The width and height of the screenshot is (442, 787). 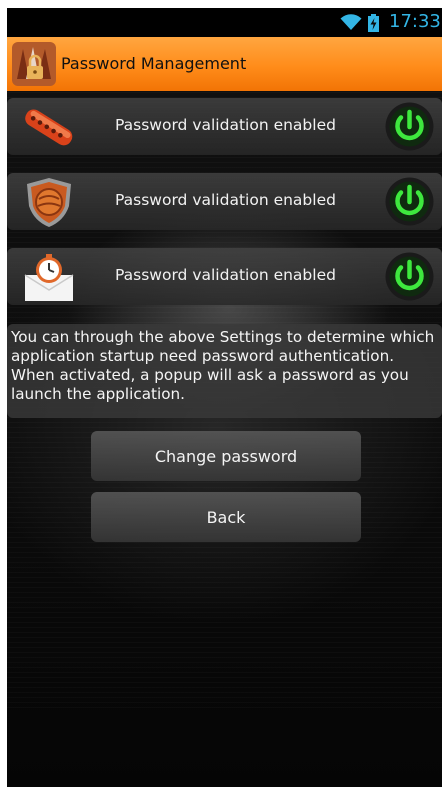 I want to click on shield-icon, so click(x=49, y=202).